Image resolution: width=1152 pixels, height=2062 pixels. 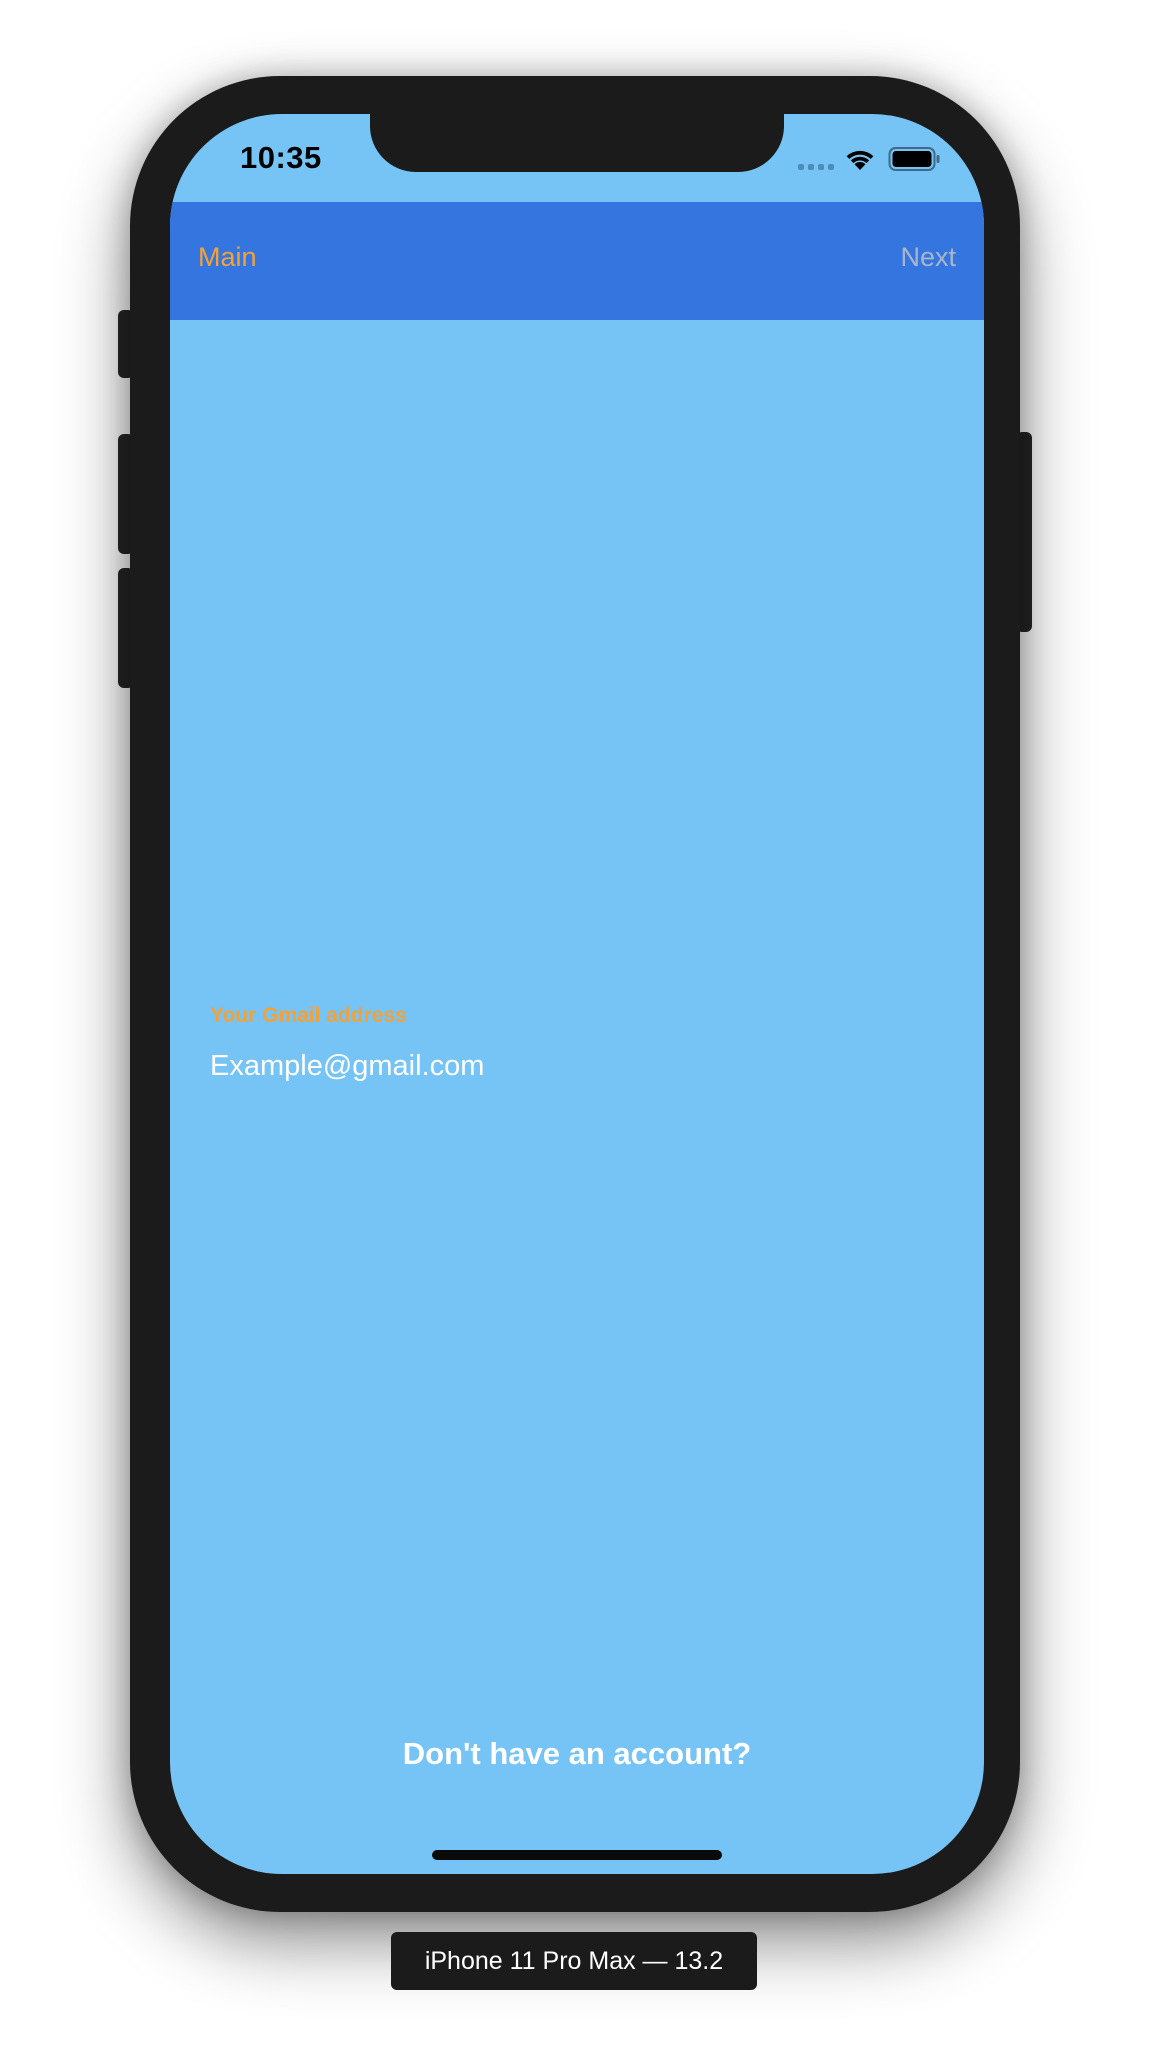 What do you see at coordinates (308, 1015) in the screenshot?
I see `email-field-label: Your Gmail address` at bounding box center [308, 1015].